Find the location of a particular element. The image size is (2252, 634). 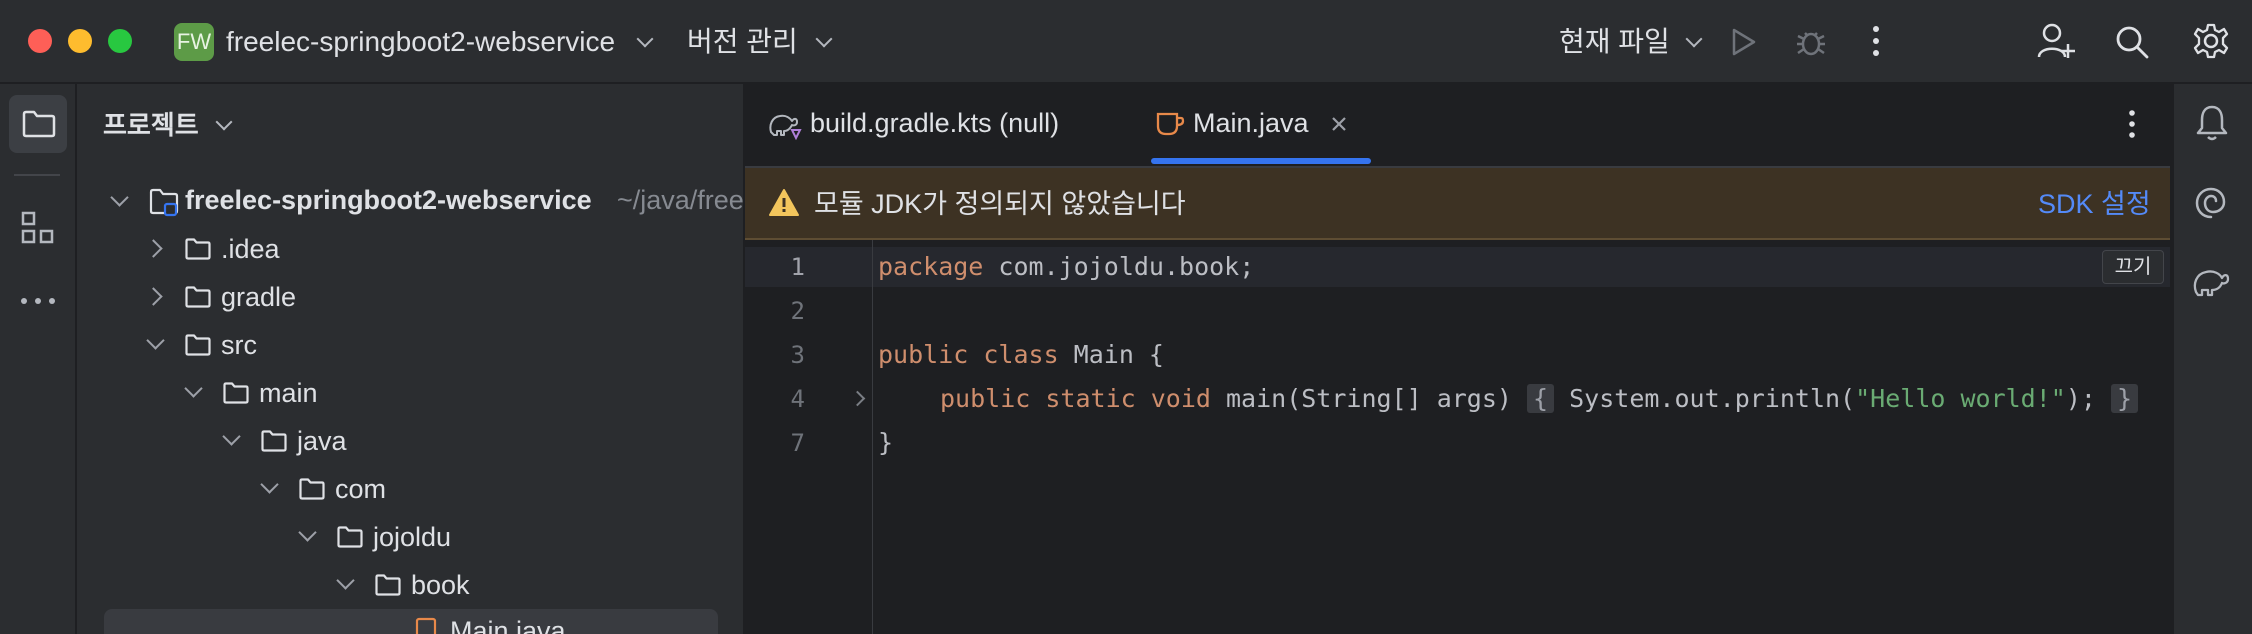

vcs-menu-label: 버전 관리 is located at coordinates (742, 41).